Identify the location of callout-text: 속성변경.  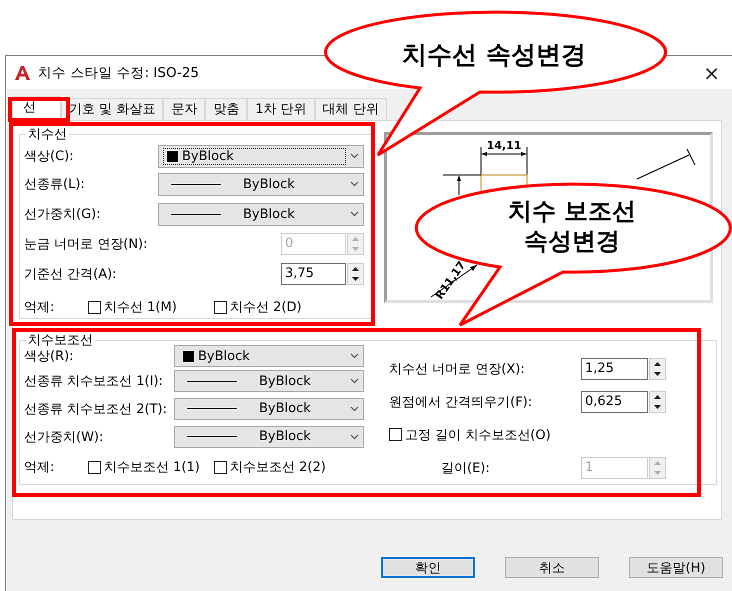
(572, 241).